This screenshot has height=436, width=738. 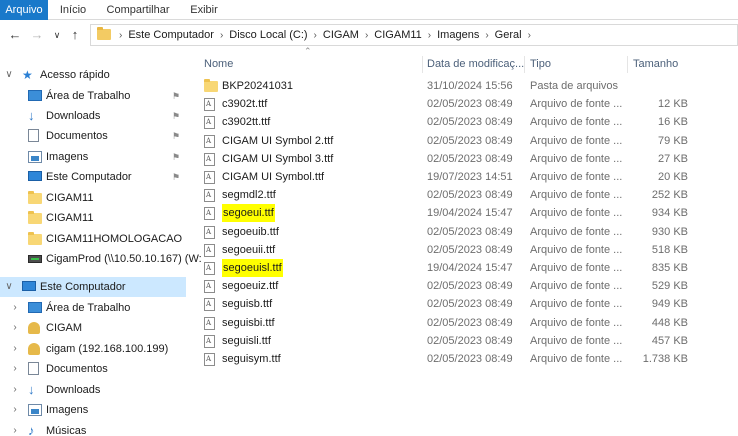 What do you see at coordinates (341, 35) in the screenshot?
I see `breadcrumb-item: CIGAM` at bounding box center [341, 35].